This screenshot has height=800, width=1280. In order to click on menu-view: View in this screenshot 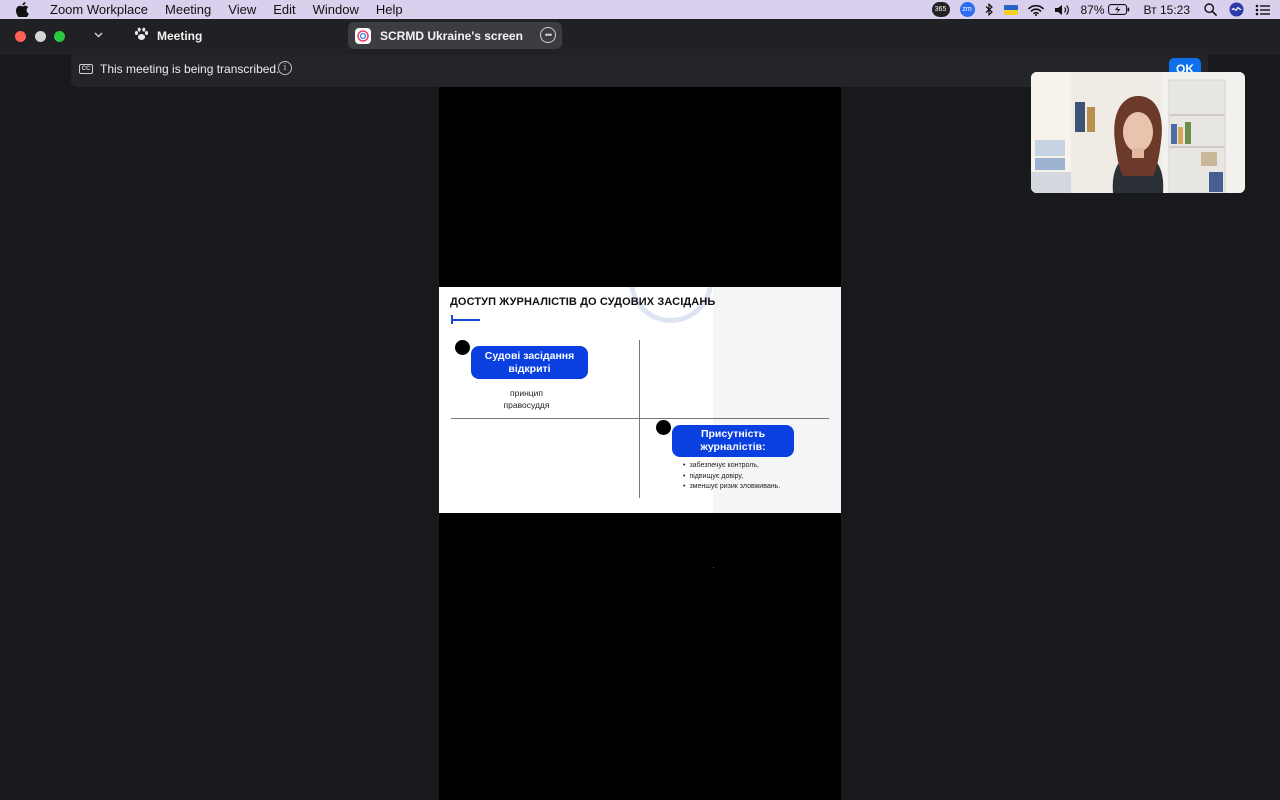, I will do `click(242, 9)`.